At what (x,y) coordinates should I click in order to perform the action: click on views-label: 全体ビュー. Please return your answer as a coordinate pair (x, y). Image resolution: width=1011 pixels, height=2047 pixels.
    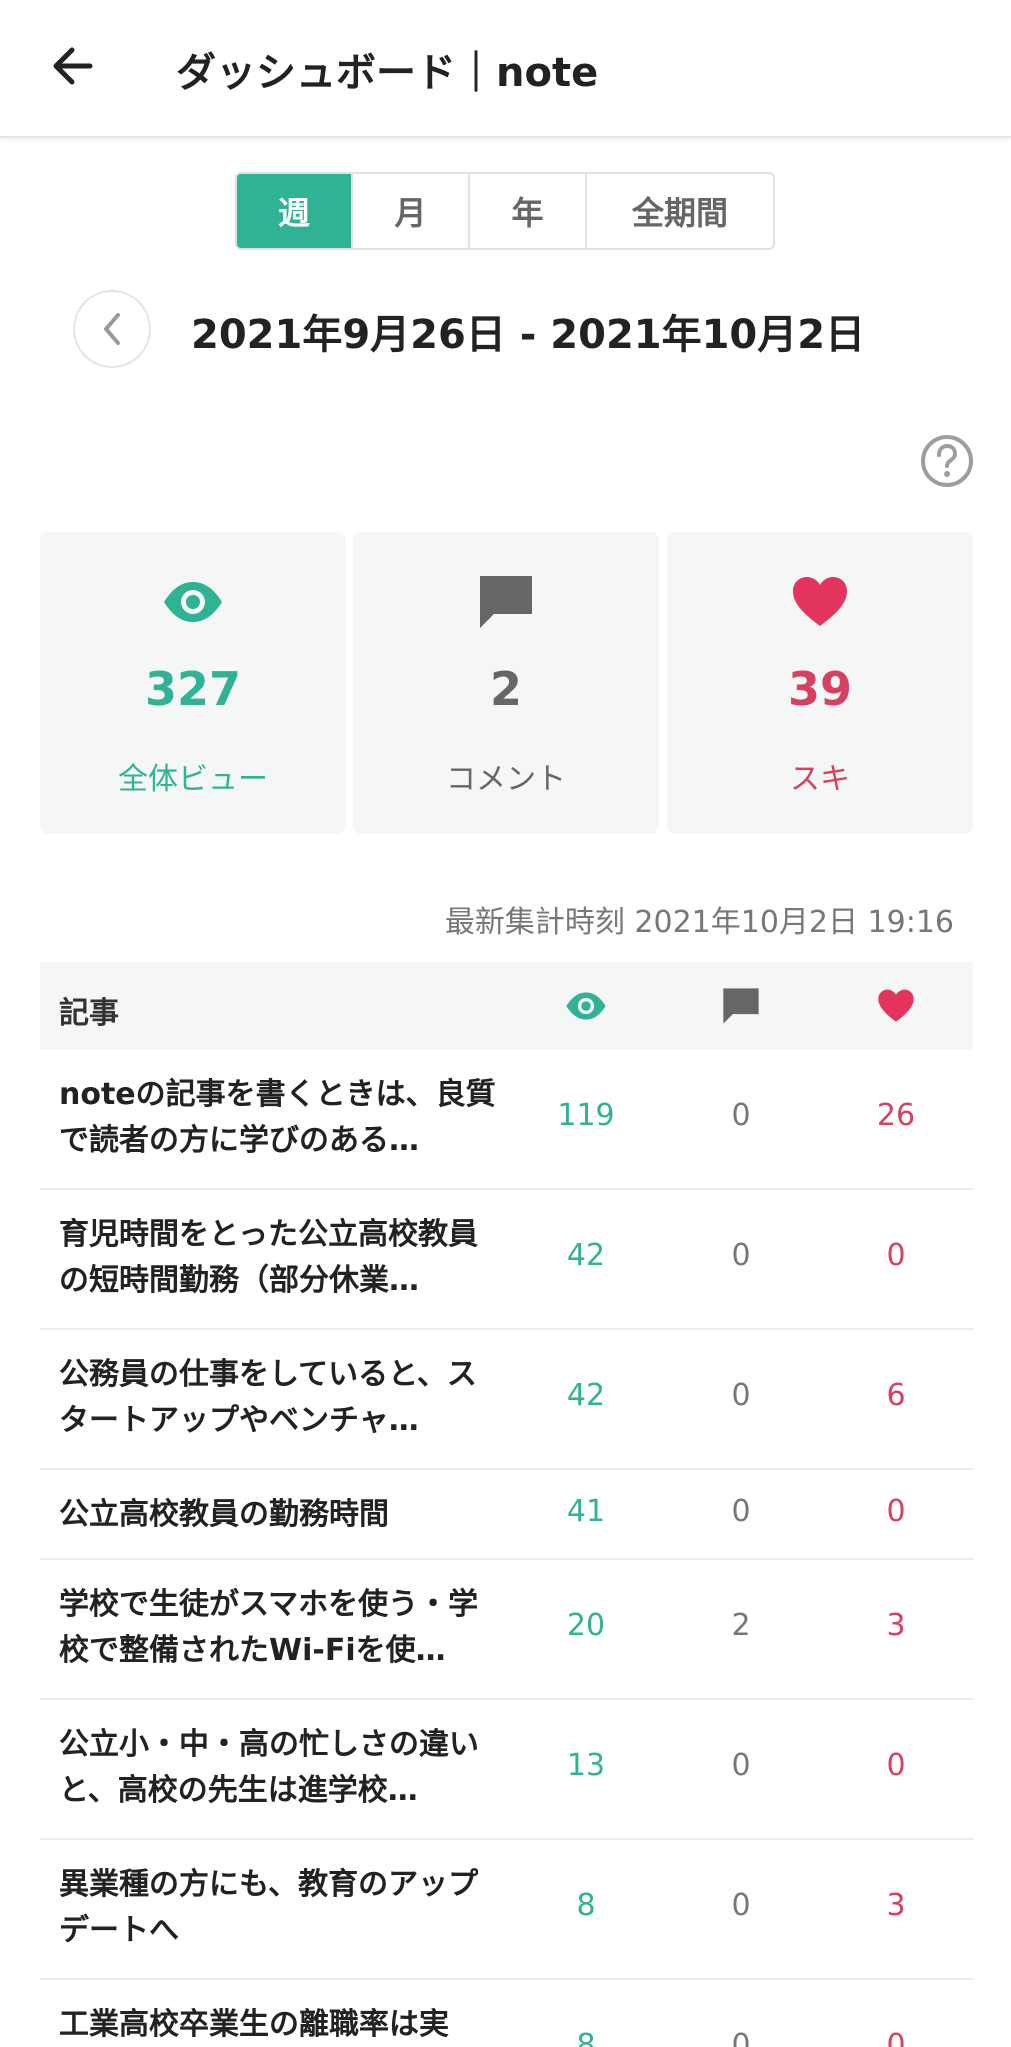
    Looking at the image, I should click on (193, 779).